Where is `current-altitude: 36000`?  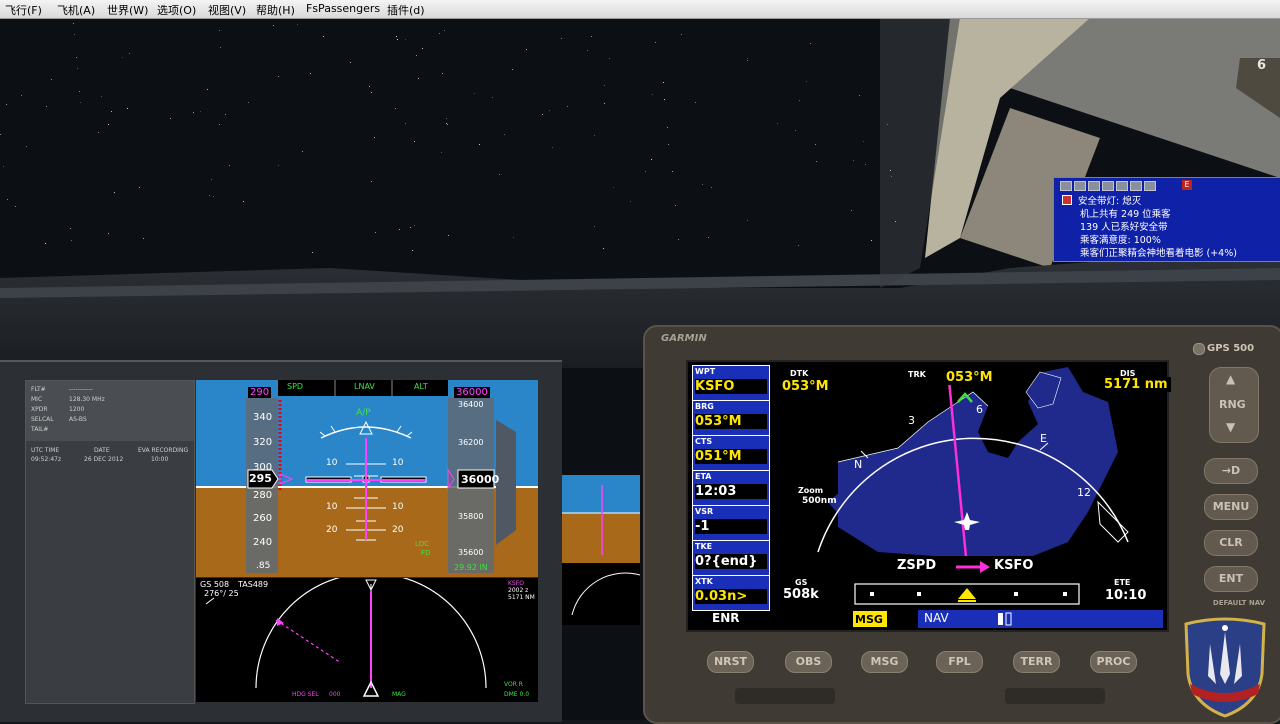 current-altitude: 36000 is located at coordinates (480, 479).